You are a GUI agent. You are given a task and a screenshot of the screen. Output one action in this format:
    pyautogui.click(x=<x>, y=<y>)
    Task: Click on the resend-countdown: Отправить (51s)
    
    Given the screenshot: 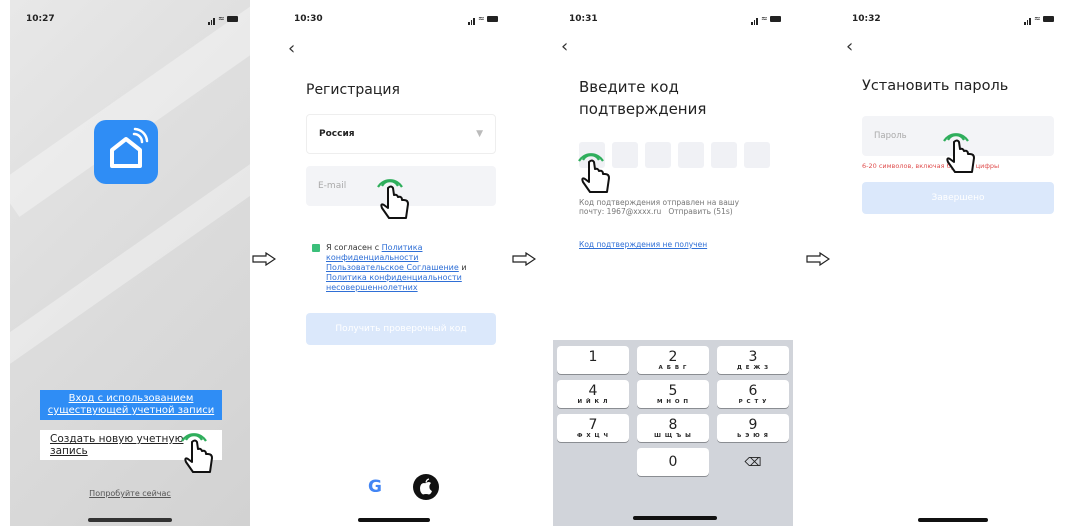 What is the action you would take?
    pyautogui.click(x=700, y=211)
    